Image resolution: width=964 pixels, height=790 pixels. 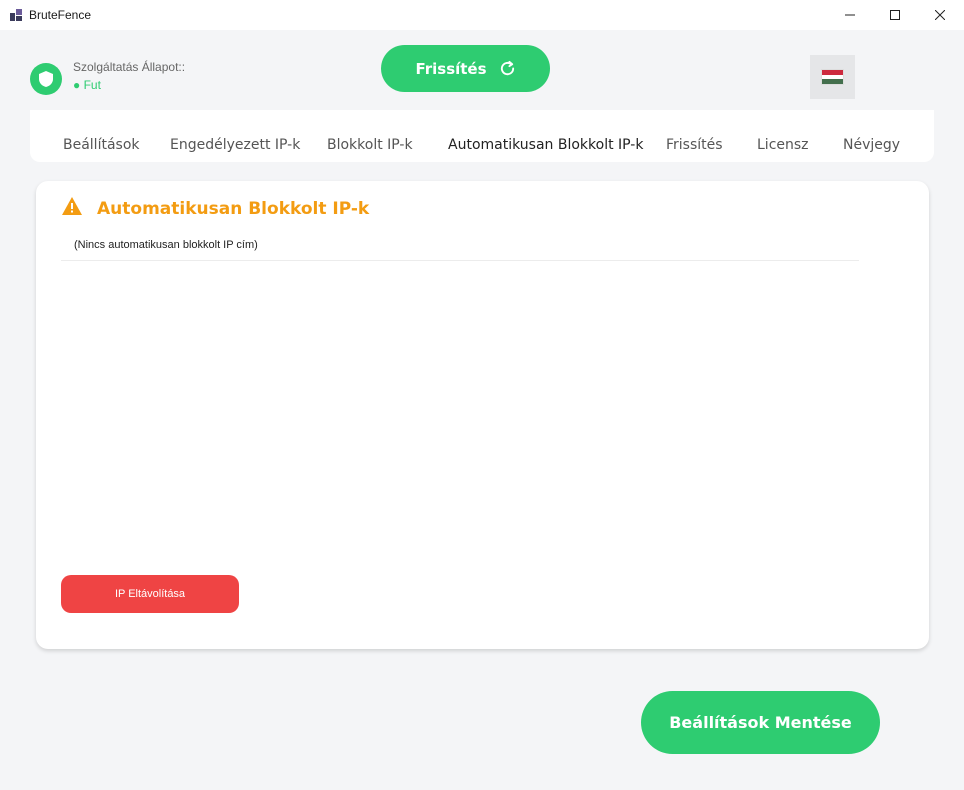 What do you see at coordinates (72, 206) in the screenshot?
I see `warning-icon` at bounding box center [72, 206].